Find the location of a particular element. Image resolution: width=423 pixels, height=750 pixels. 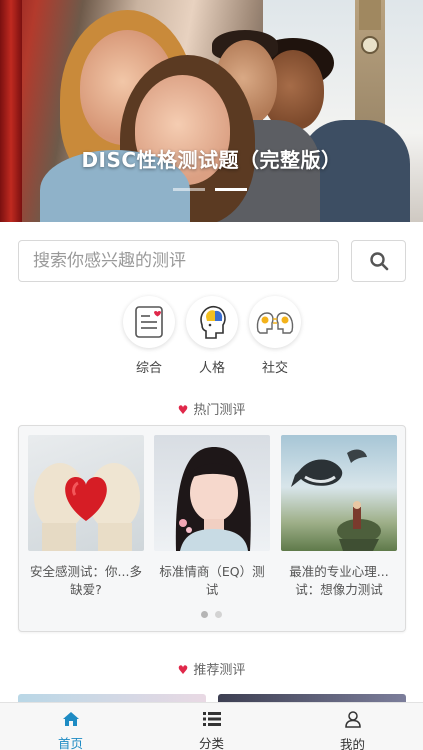

search-input is located at coordinates (178, 261).